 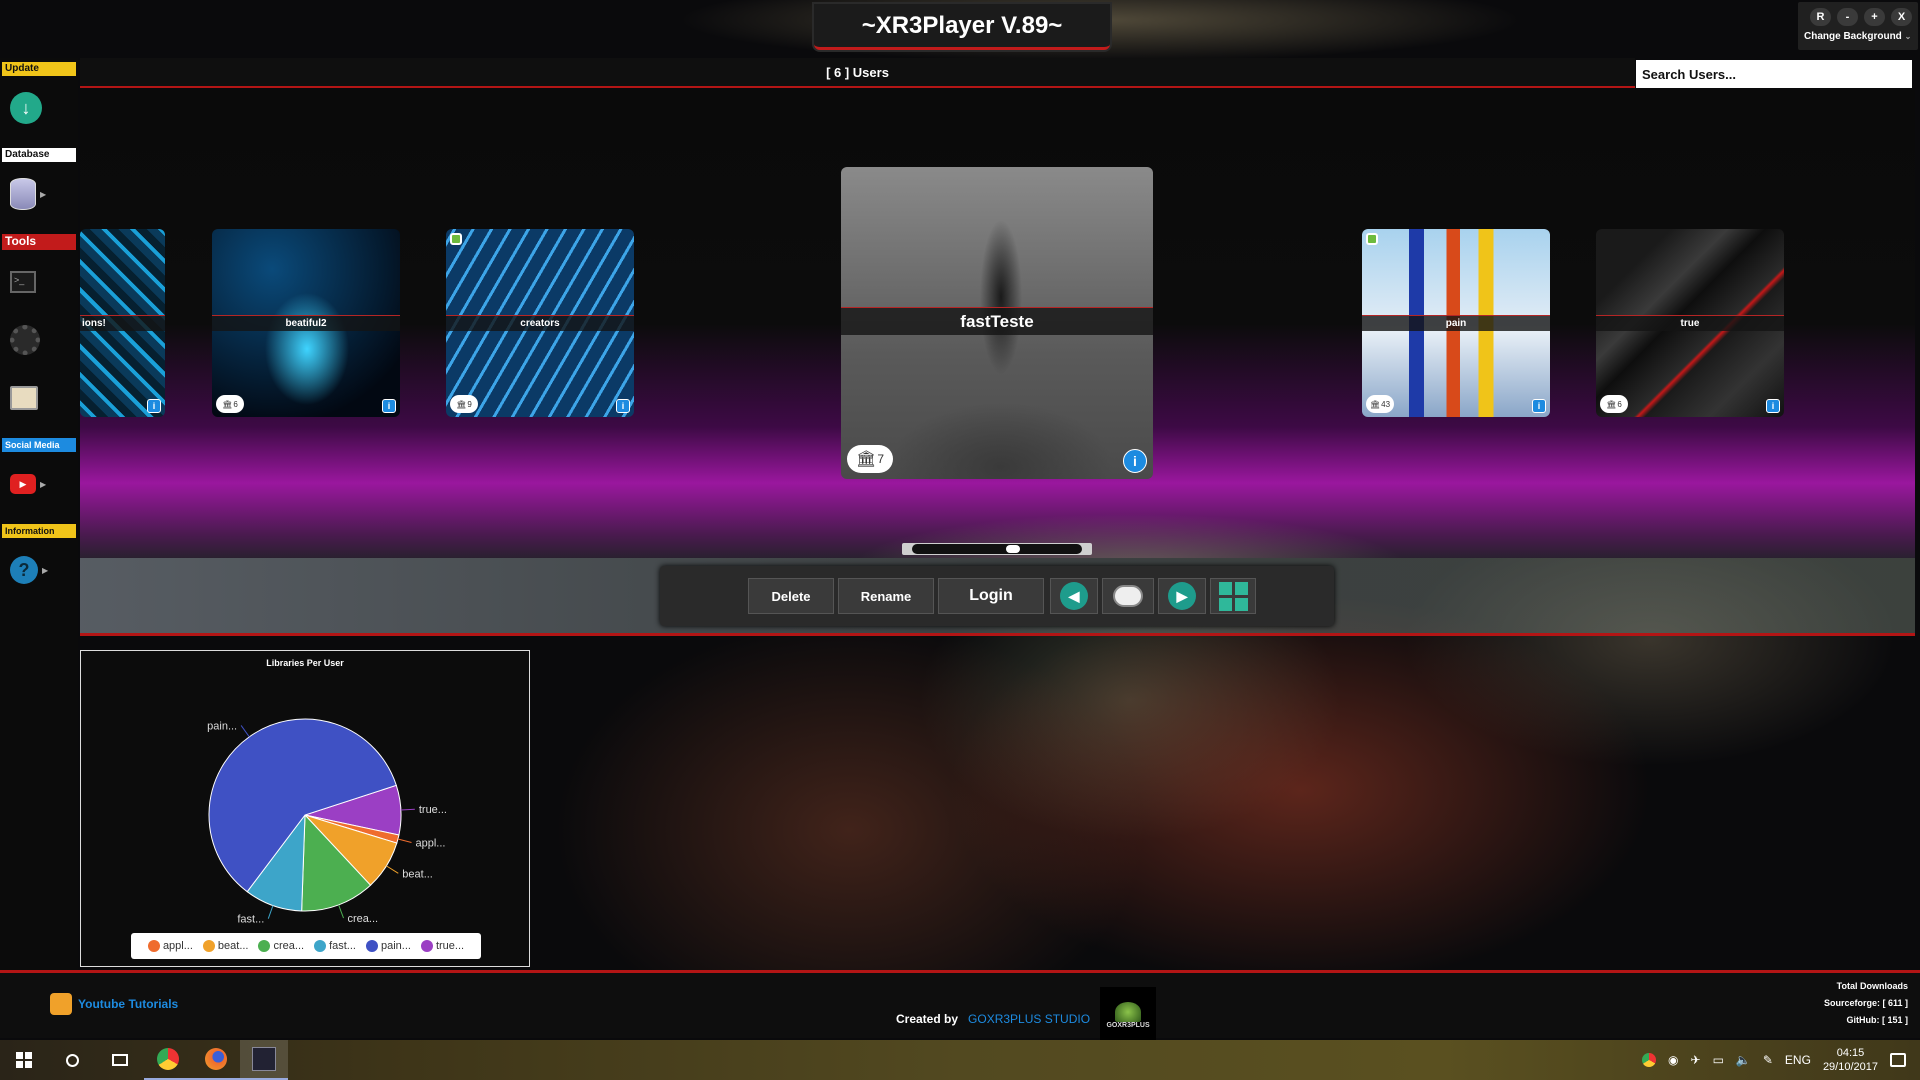 What do you see at coordinates (997, 549) in the screenshot?
I see `carousel-scrollbar` at bounding box center [997, 549].